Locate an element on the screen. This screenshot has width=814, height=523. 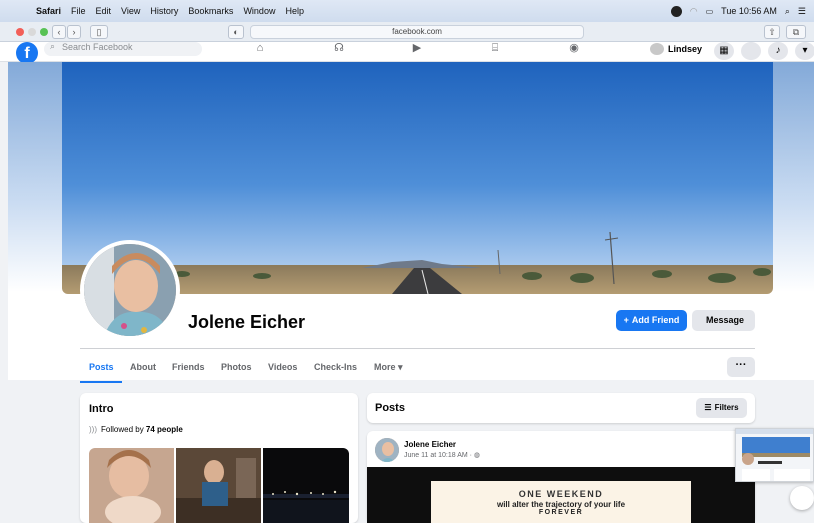
menu-grid-icon: ▦ is located at coordinates (724, 51).